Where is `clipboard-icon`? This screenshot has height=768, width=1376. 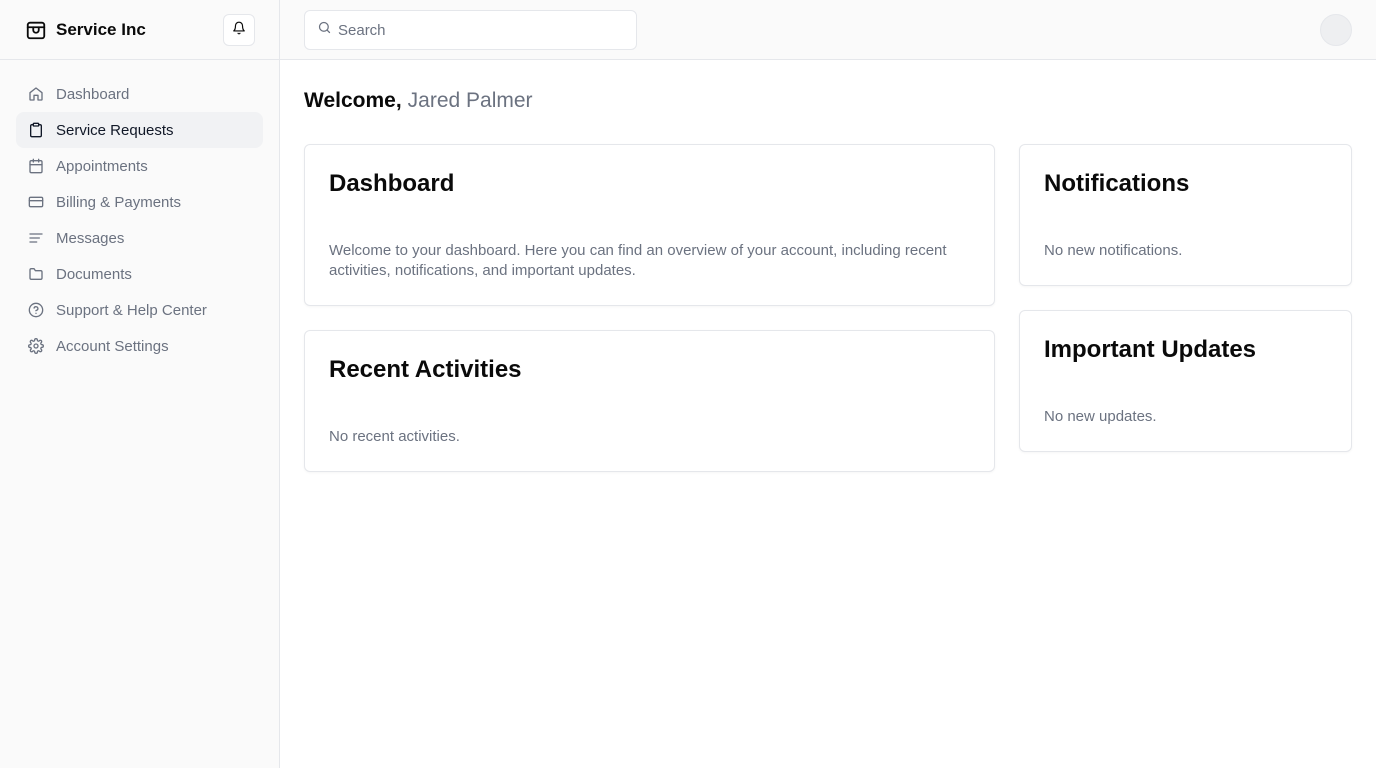
clipboard-icon is located at coordinates (36, 130).